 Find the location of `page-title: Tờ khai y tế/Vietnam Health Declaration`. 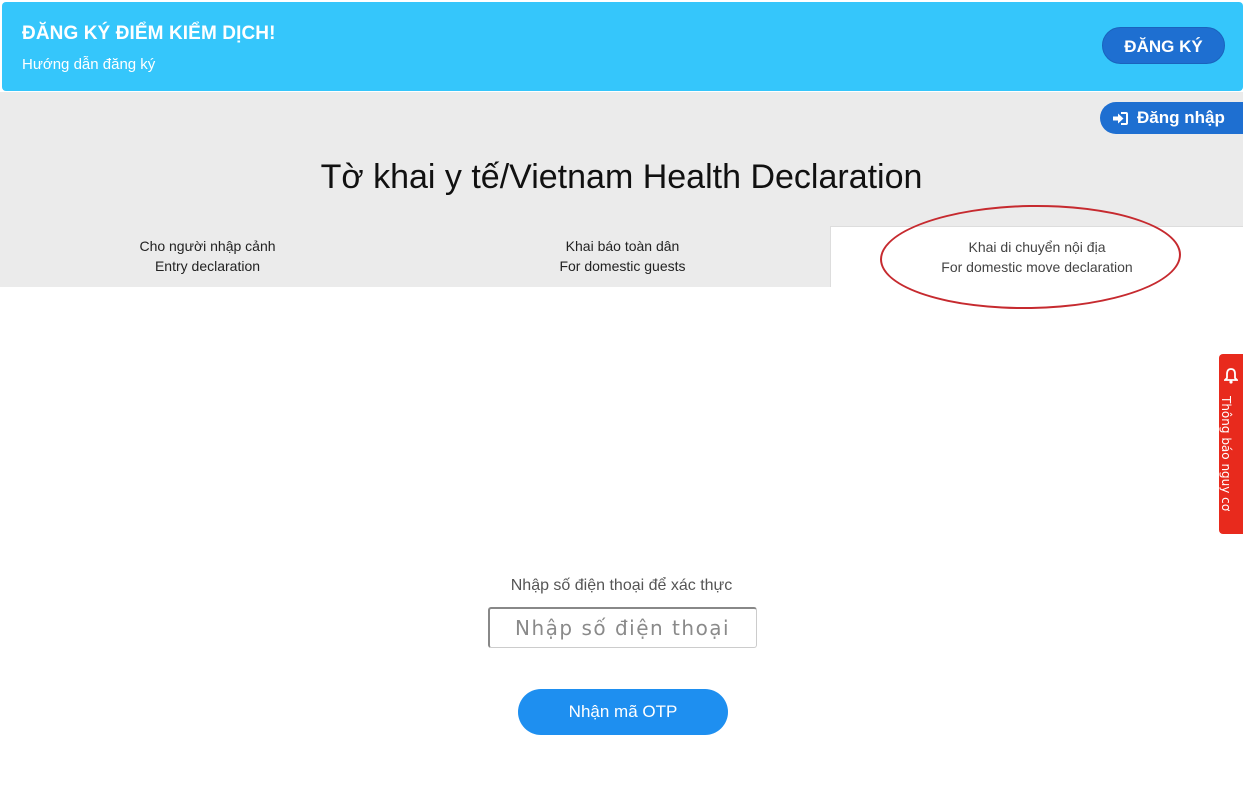

page-title: Tờ khai y tế/Vietnam Health Declaration is located at coordinates (621, 177).